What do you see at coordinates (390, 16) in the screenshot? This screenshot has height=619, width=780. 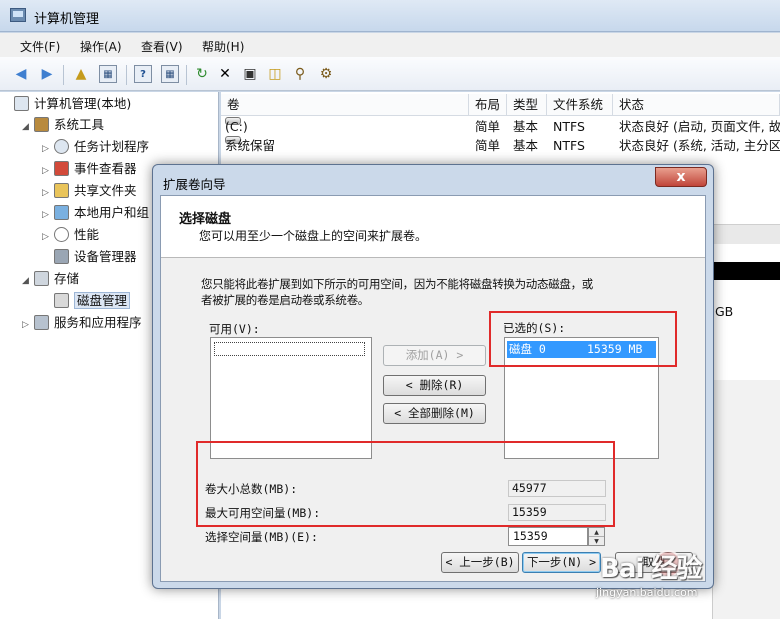 I see `window-titlebar: 计算机管理` at bounding box center [390, 16].